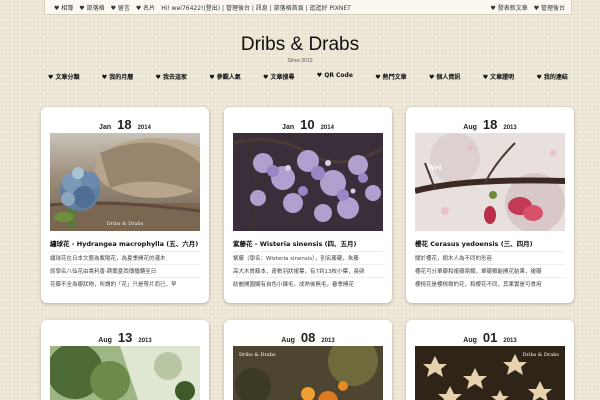  What do you see at coordinates (434, 167) in the screenshot?
I see `photo-watermark: Wei` at bounding box center [434, 167].